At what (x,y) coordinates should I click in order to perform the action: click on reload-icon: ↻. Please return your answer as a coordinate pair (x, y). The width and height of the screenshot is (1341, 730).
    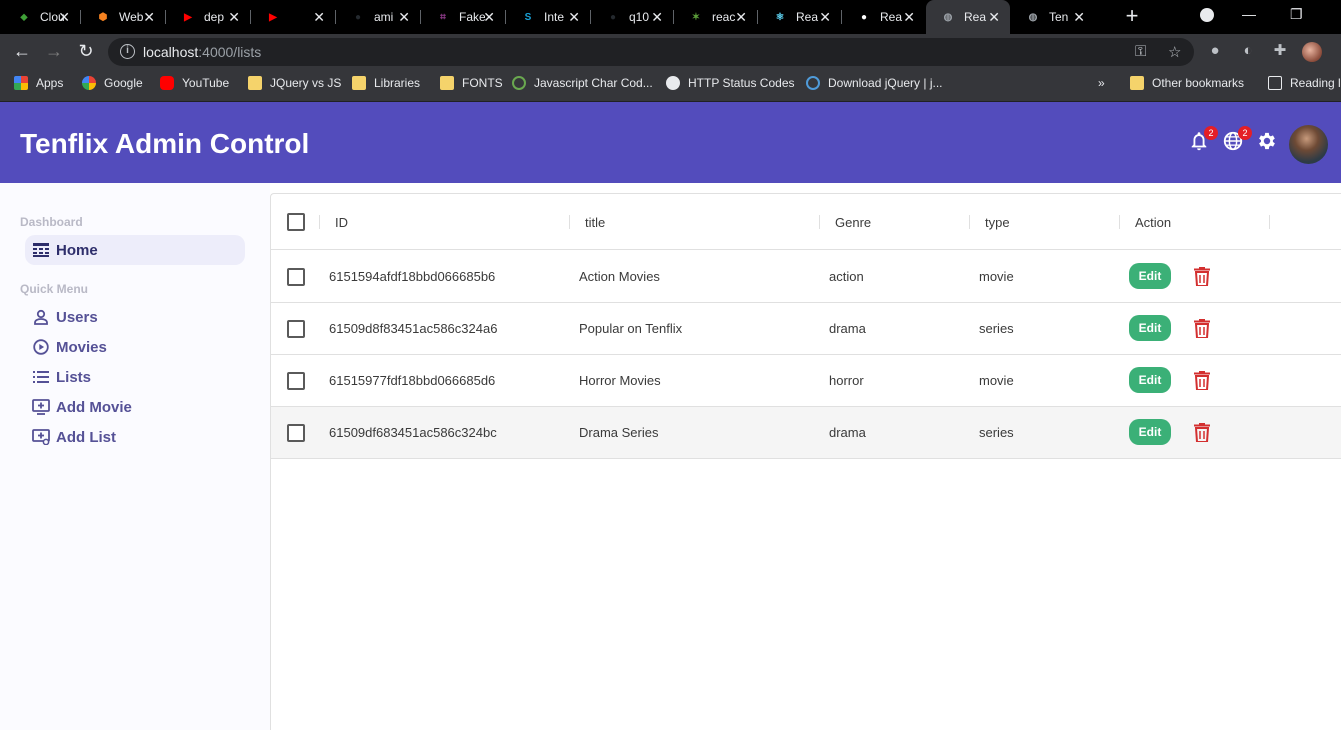
    Looking at the image, I should click on (86, 51).